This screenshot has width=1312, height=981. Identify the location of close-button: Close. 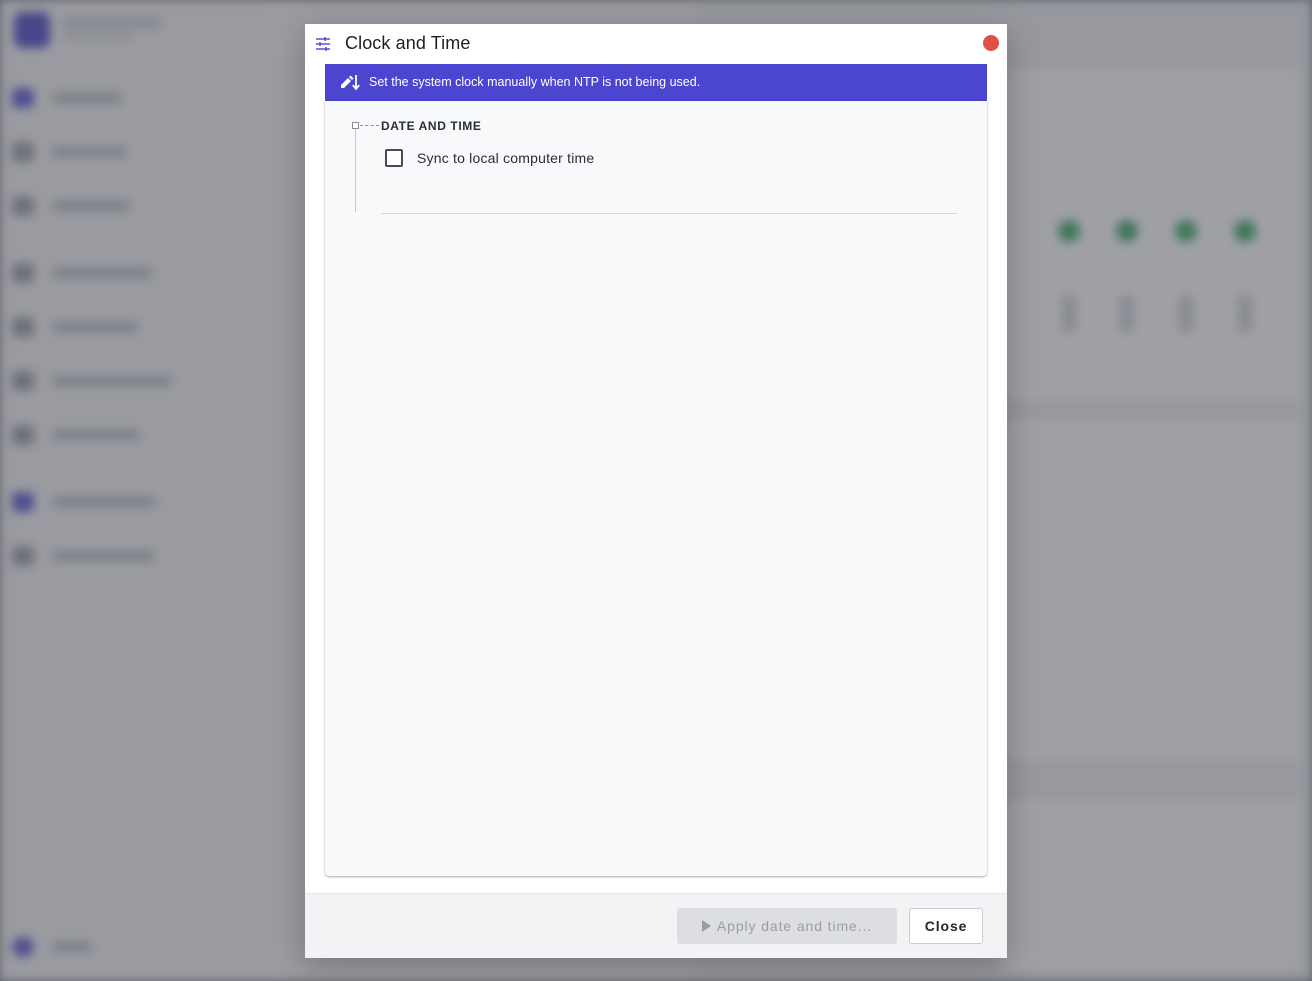
(946, 926).